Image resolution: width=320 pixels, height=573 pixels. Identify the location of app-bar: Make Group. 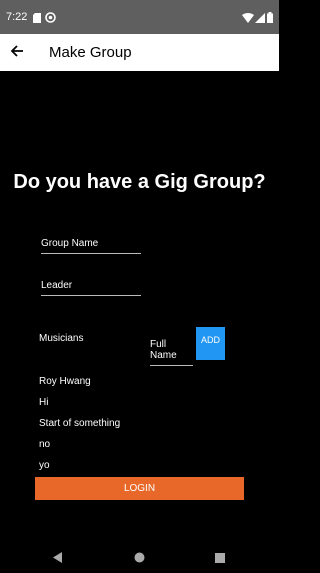
(139, 52).